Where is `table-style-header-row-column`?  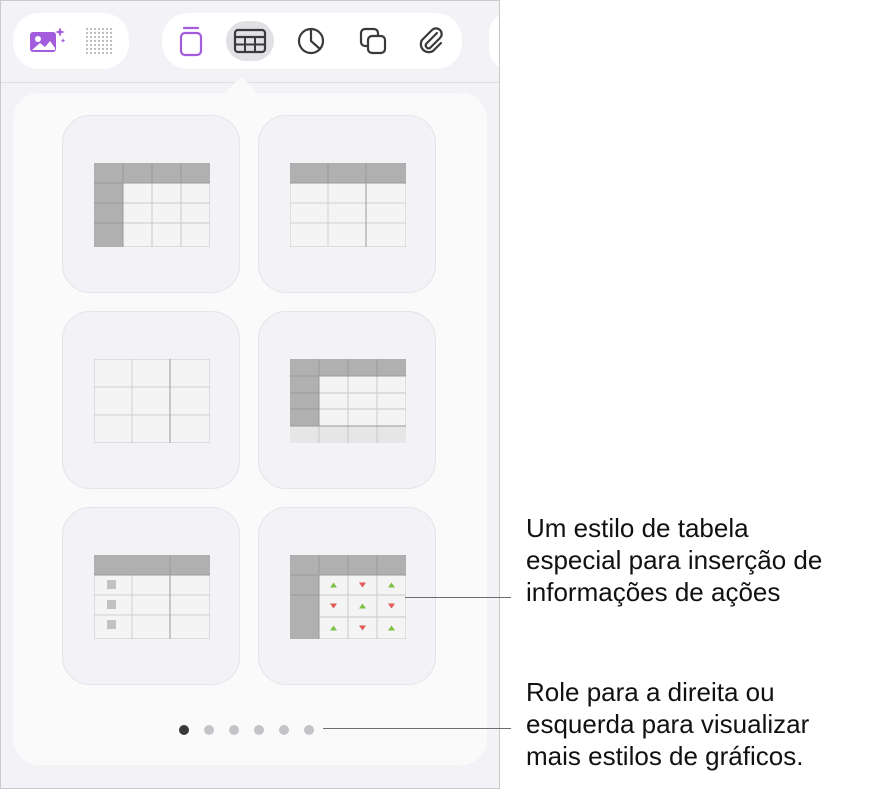 table-style-header-row-column is located at coordinates (151, 204).